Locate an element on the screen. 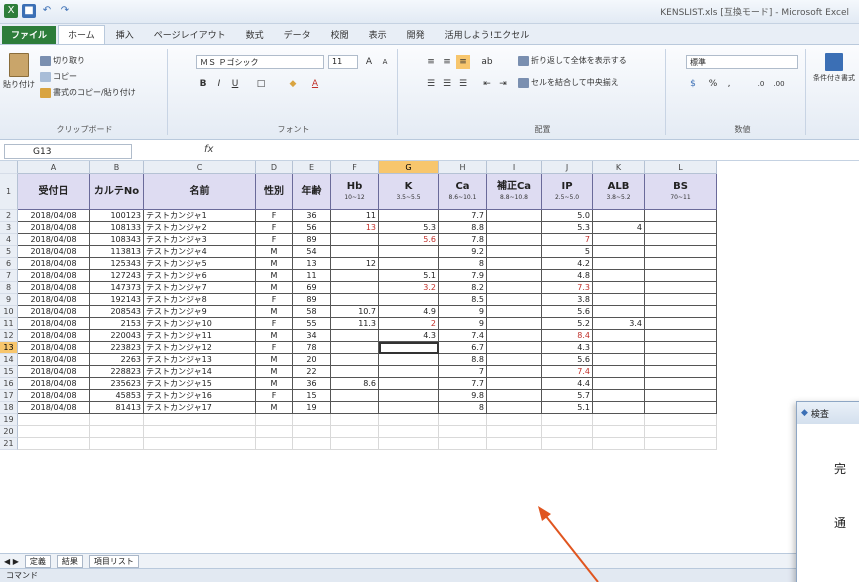 This screenshot has height=582, width=859. annotation-arrow is located at coordinates (568, 544).